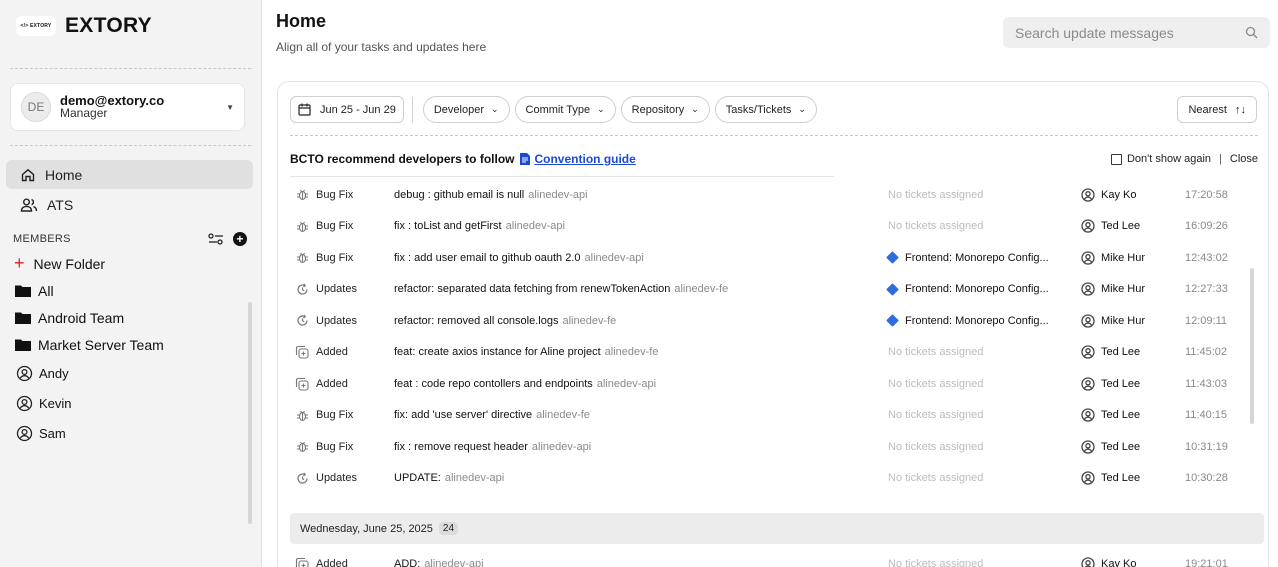 The width and height of the screenshot is (1278, 567). I want to click on filter-toggle-icon, so click(216, 239).